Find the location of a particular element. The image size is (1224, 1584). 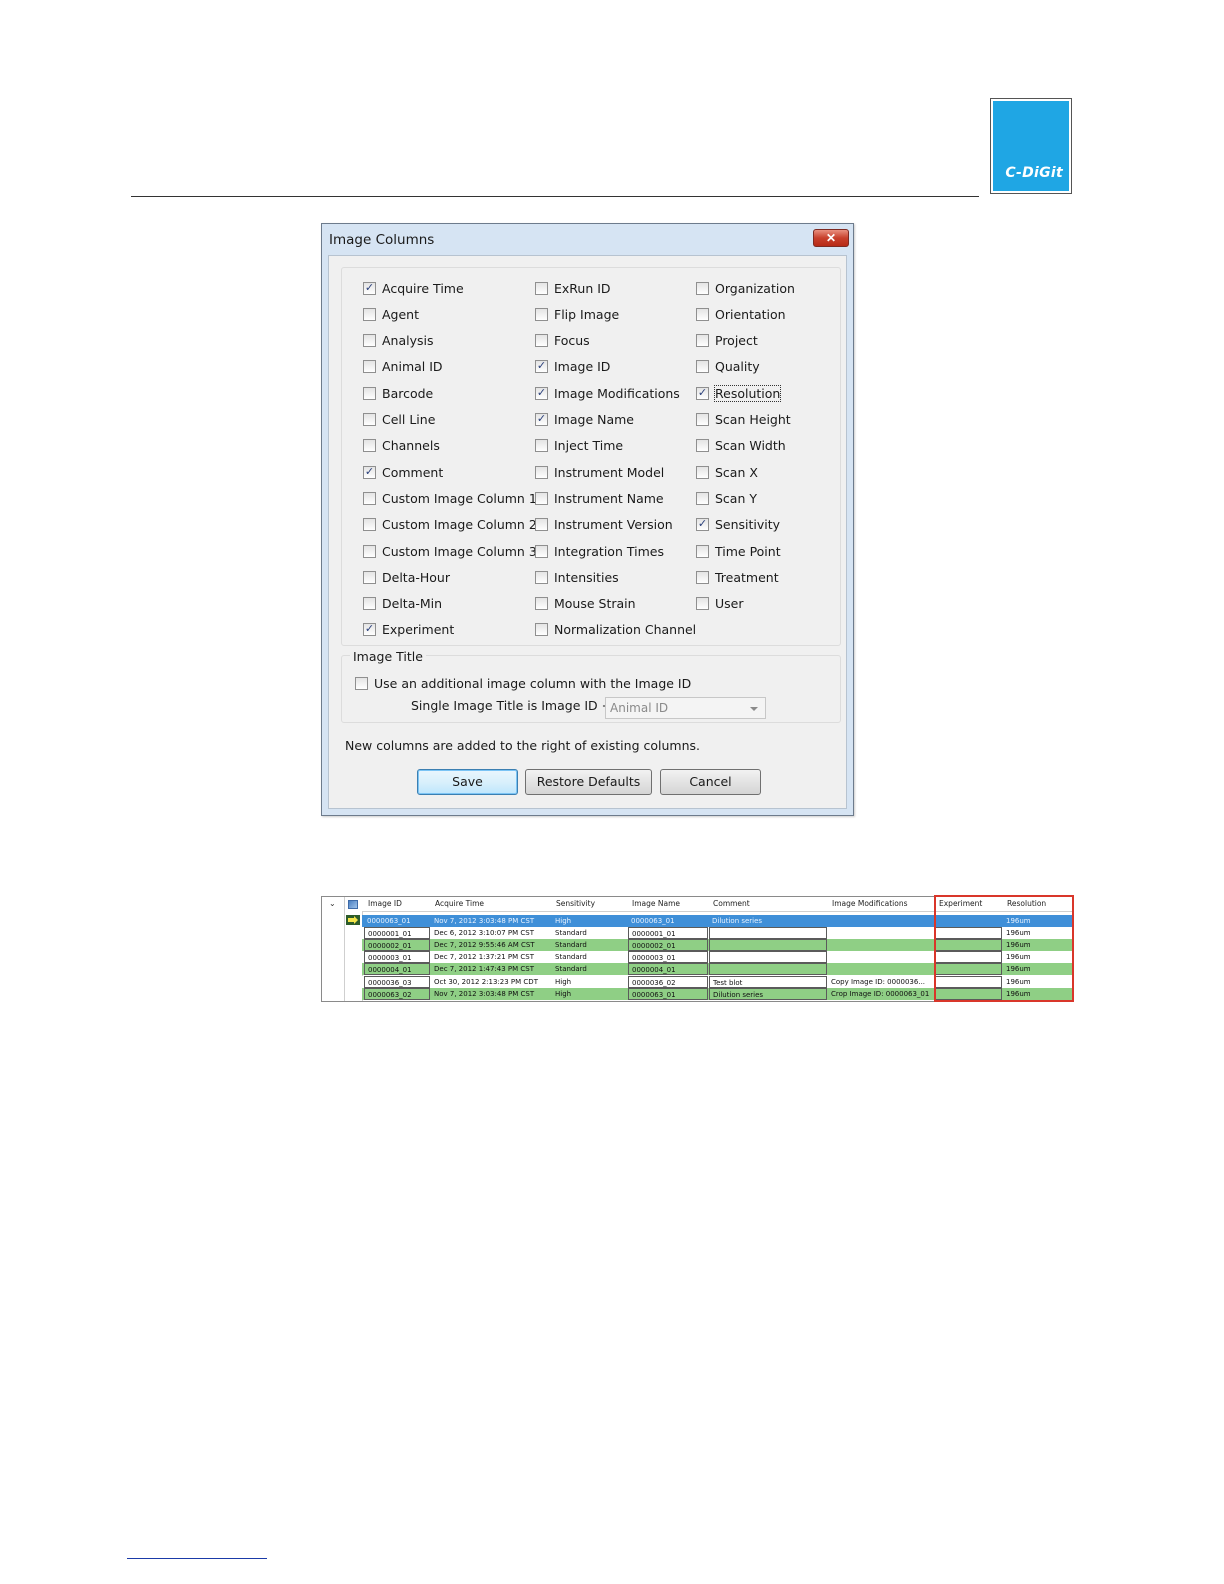

column-option-item: Orientation is located at coordinates (741, 314).